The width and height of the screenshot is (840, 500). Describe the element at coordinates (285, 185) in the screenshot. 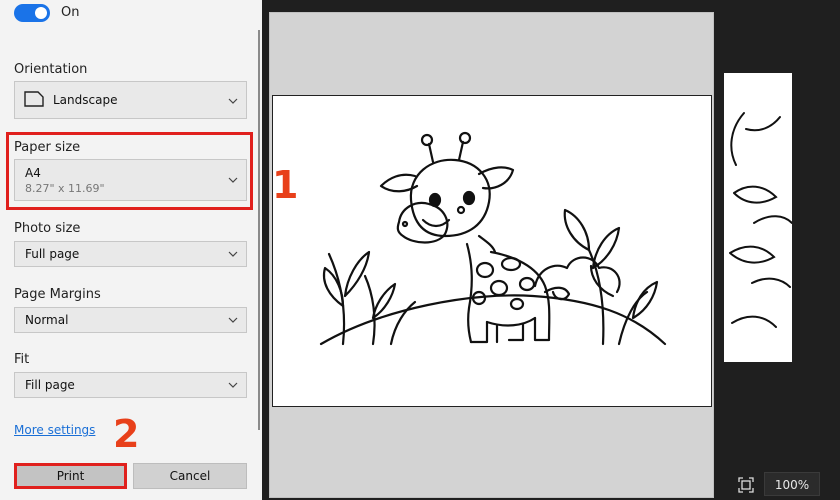

I see `step-1-annotation: 1` at that location.